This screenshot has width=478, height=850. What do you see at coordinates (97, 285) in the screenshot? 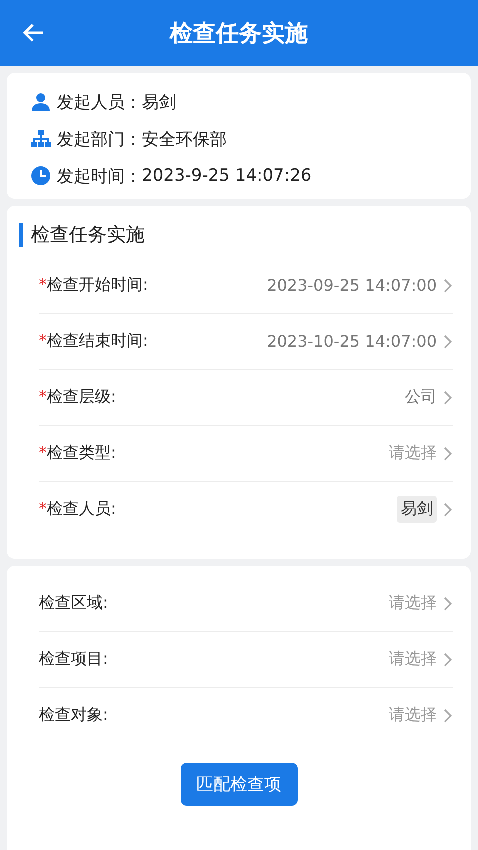
I see `field-label: 检查开始时间:` at bounding box center [97, 285].